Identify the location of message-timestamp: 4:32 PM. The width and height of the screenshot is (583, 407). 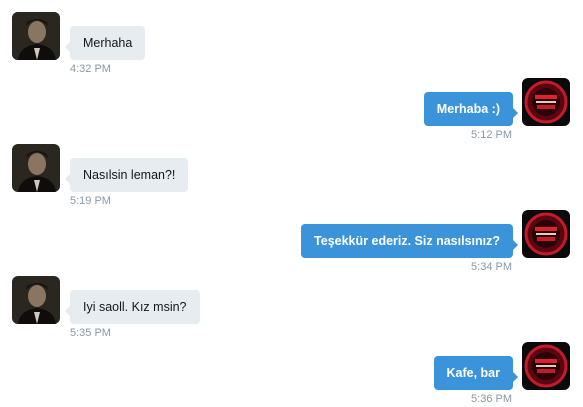
(90, 69).